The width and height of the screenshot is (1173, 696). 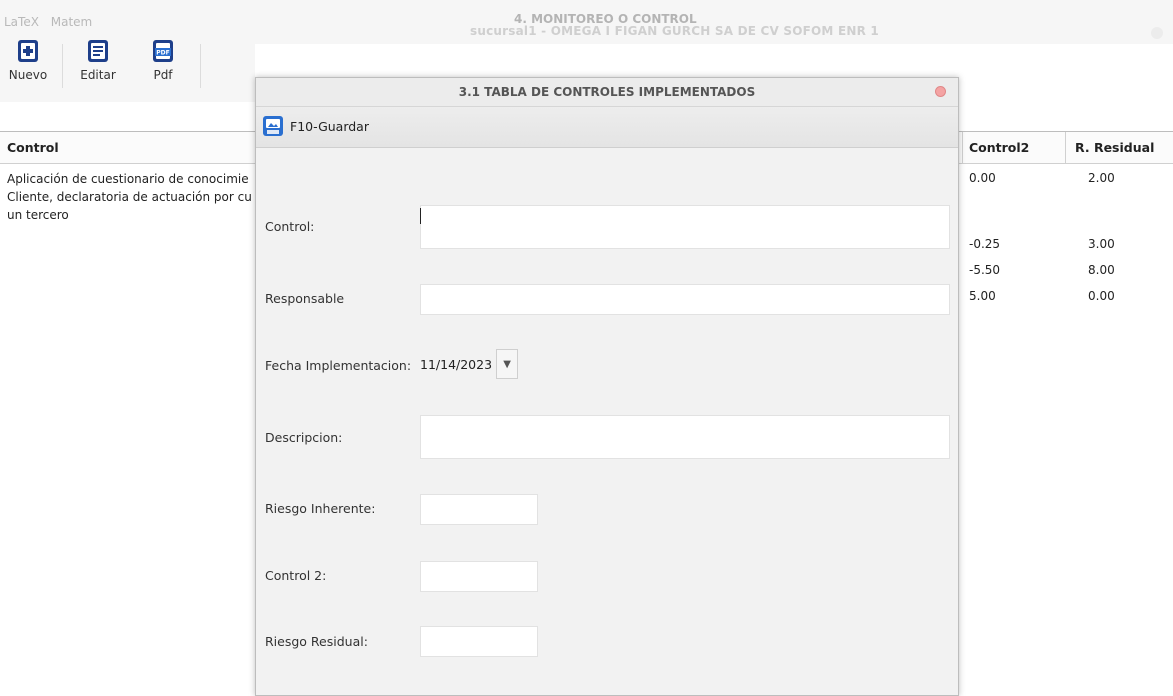 I want to click on edit-button-label: Editar, so click(x=98, y=75).